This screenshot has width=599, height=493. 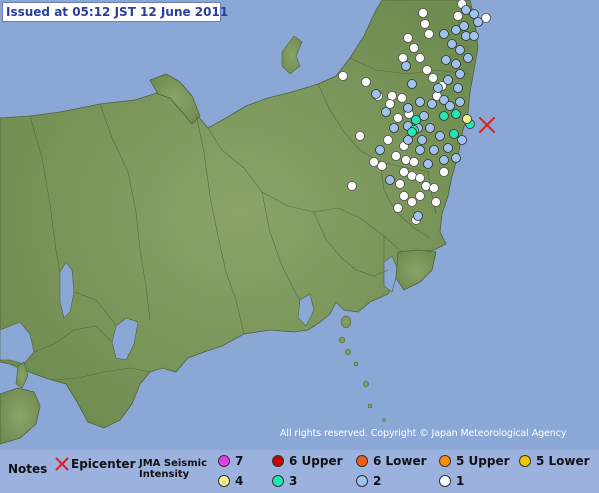 What do you see at coordinates (483, 461) in the screenshot?
I see `intensity-5-upper-label: 5 Upper` at bounding box center [483, 461].